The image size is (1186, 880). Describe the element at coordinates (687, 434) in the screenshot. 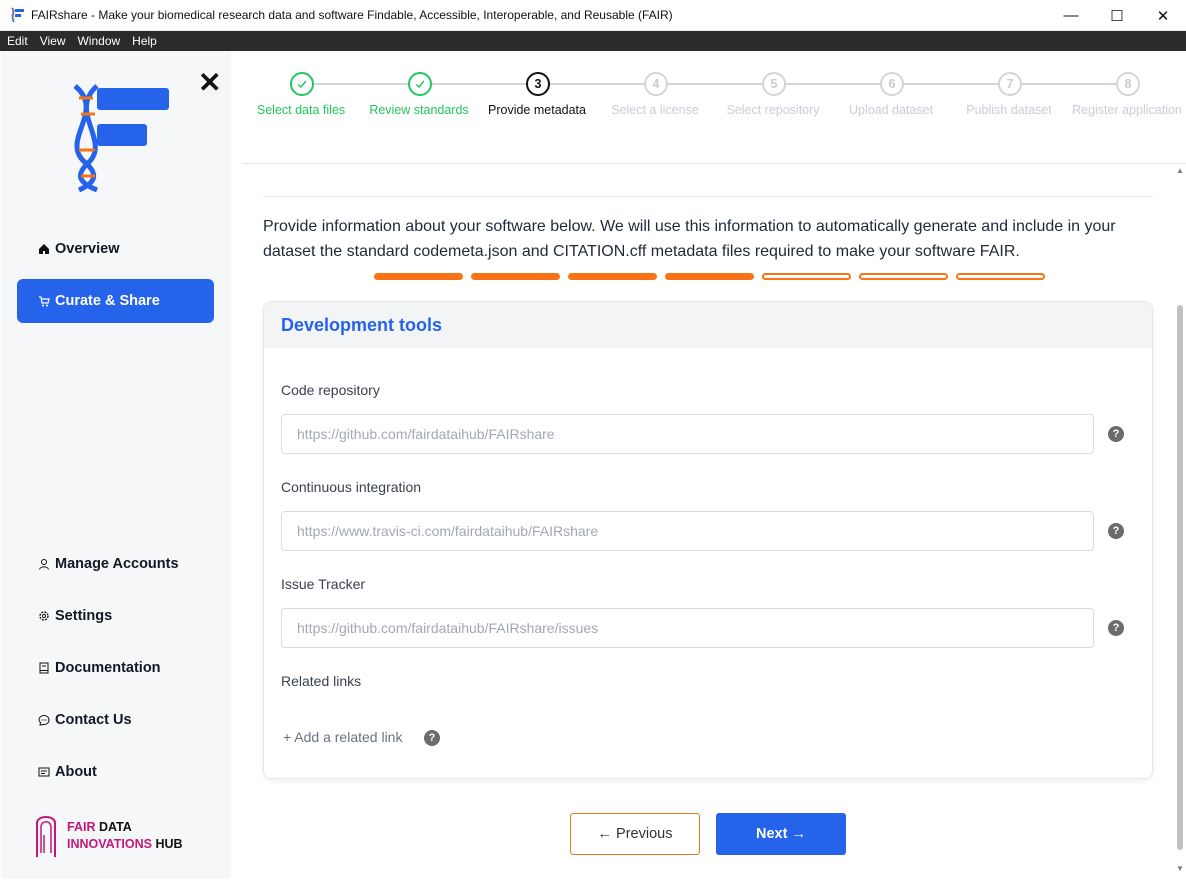

I see `code-repository-input` at that location.